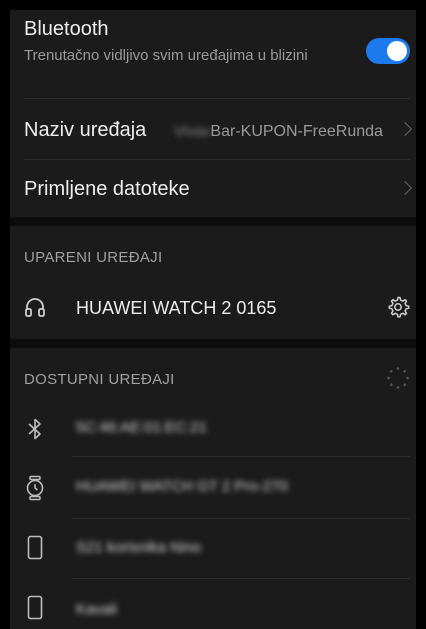 Image resolution: width=426 pixels, height=629 pixels. Describe the element at coordinates (398, 378) in the screenshot. I see `scanning-spinner-icon` at that location.